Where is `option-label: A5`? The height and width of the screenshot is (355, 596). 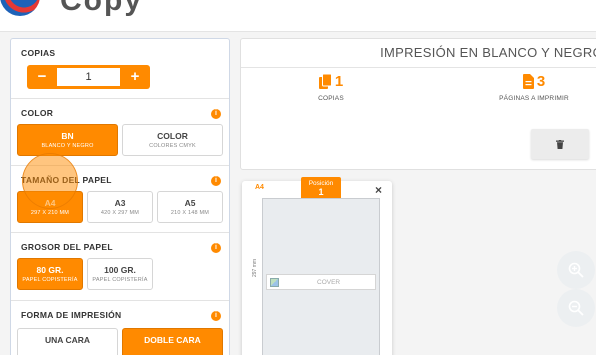 option-label: A5 is located at coordinates (190, 203).